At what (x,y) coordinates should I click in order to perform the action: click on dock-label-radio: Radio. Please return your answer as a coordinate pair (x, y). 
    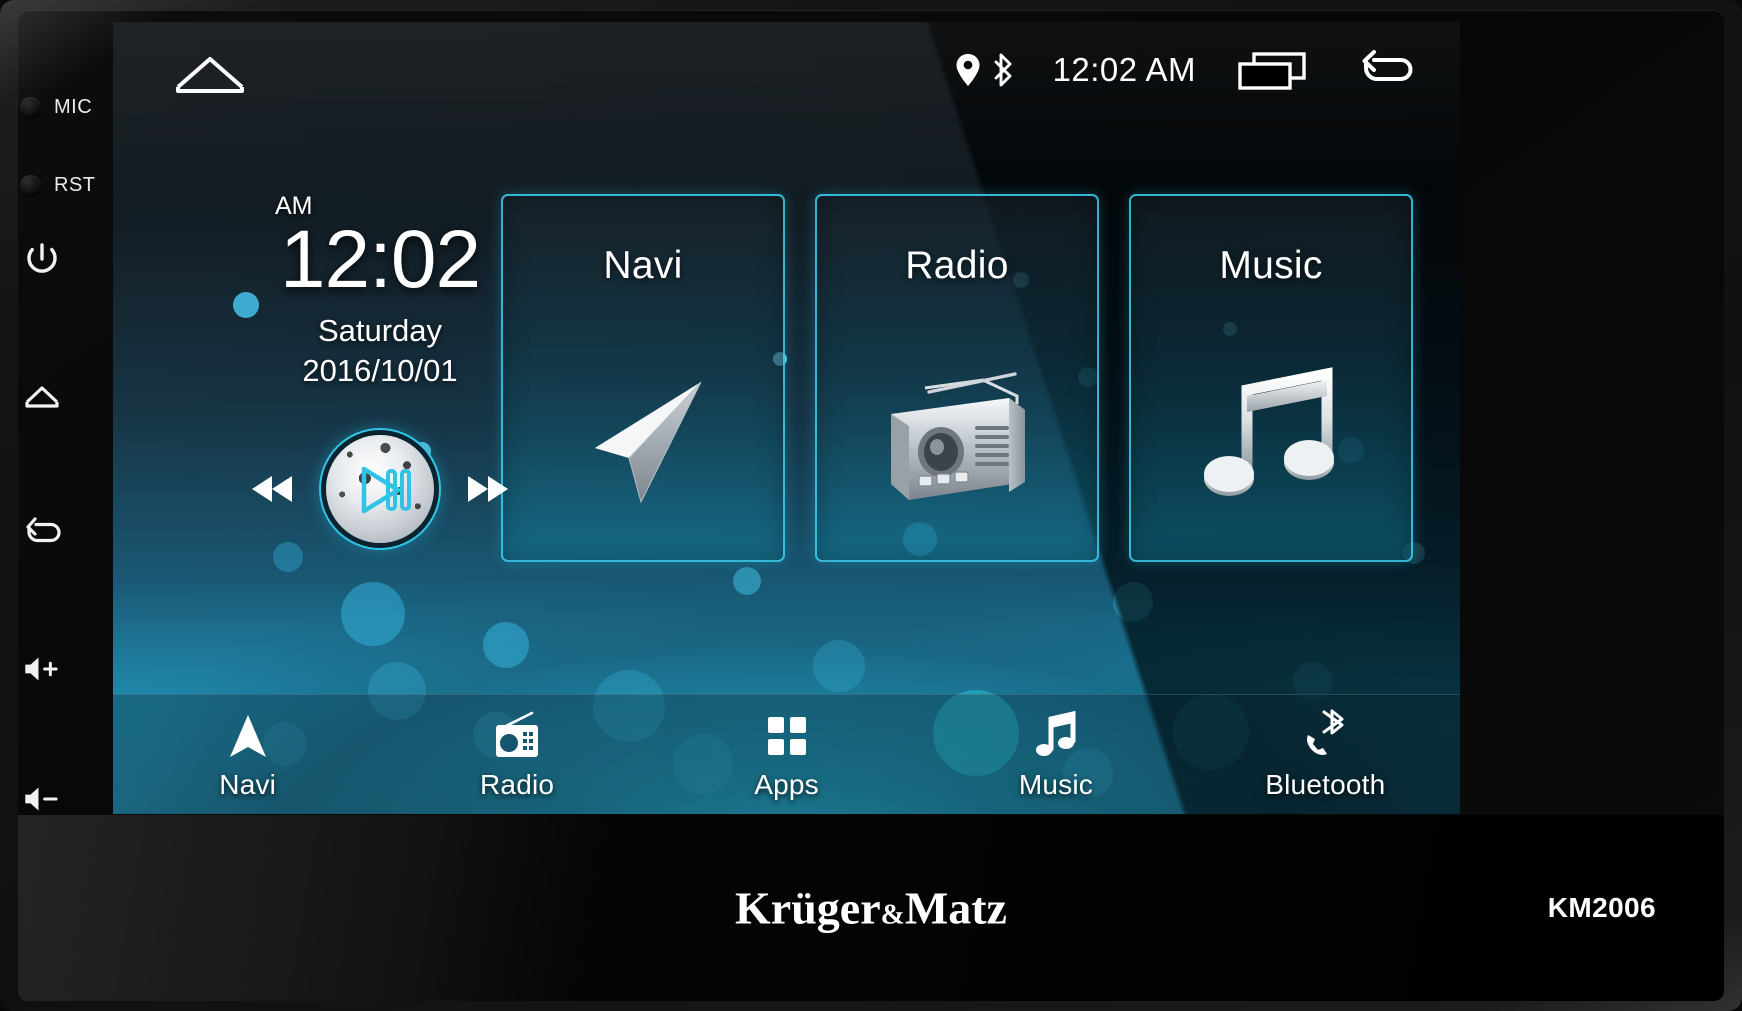
    Looking at the image, I should click on (517, 784).